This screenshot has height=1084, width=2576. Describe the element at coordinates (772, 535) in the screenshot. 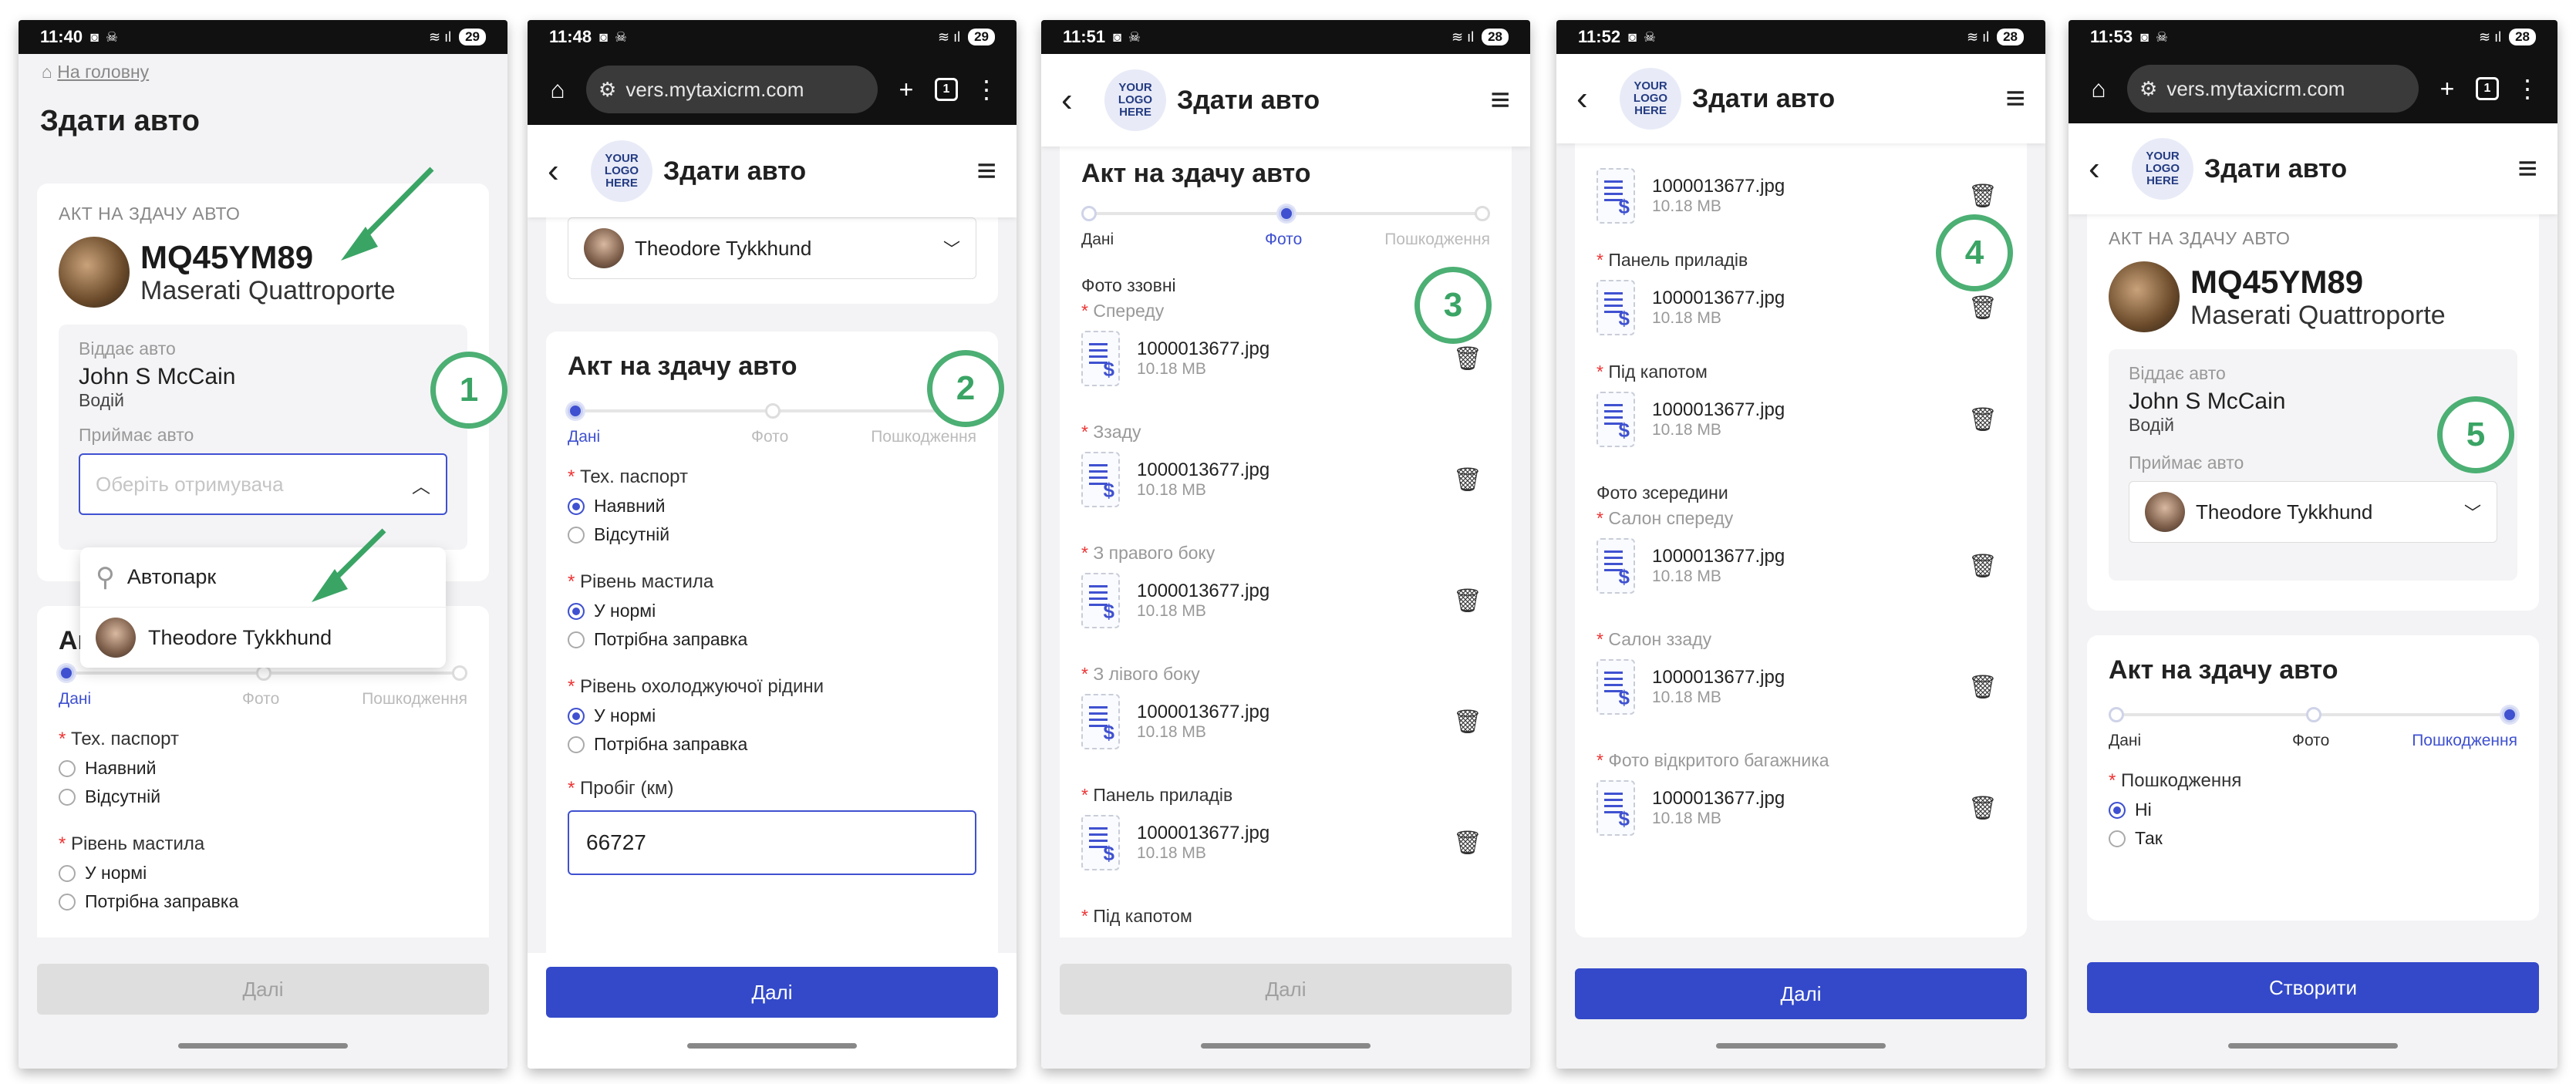

I see `radio-absent: Відсутній` at that location.